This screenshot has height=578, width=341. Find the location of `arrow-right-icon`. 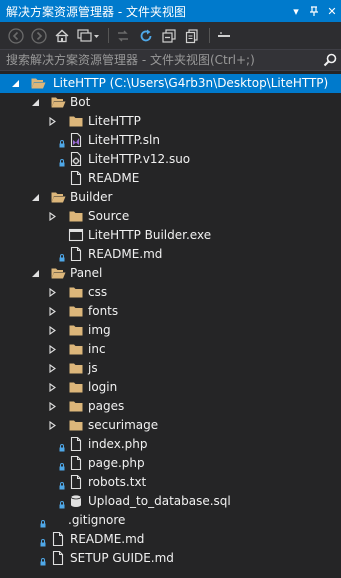

arrow-right-icon is located at coordinates (39, 35).